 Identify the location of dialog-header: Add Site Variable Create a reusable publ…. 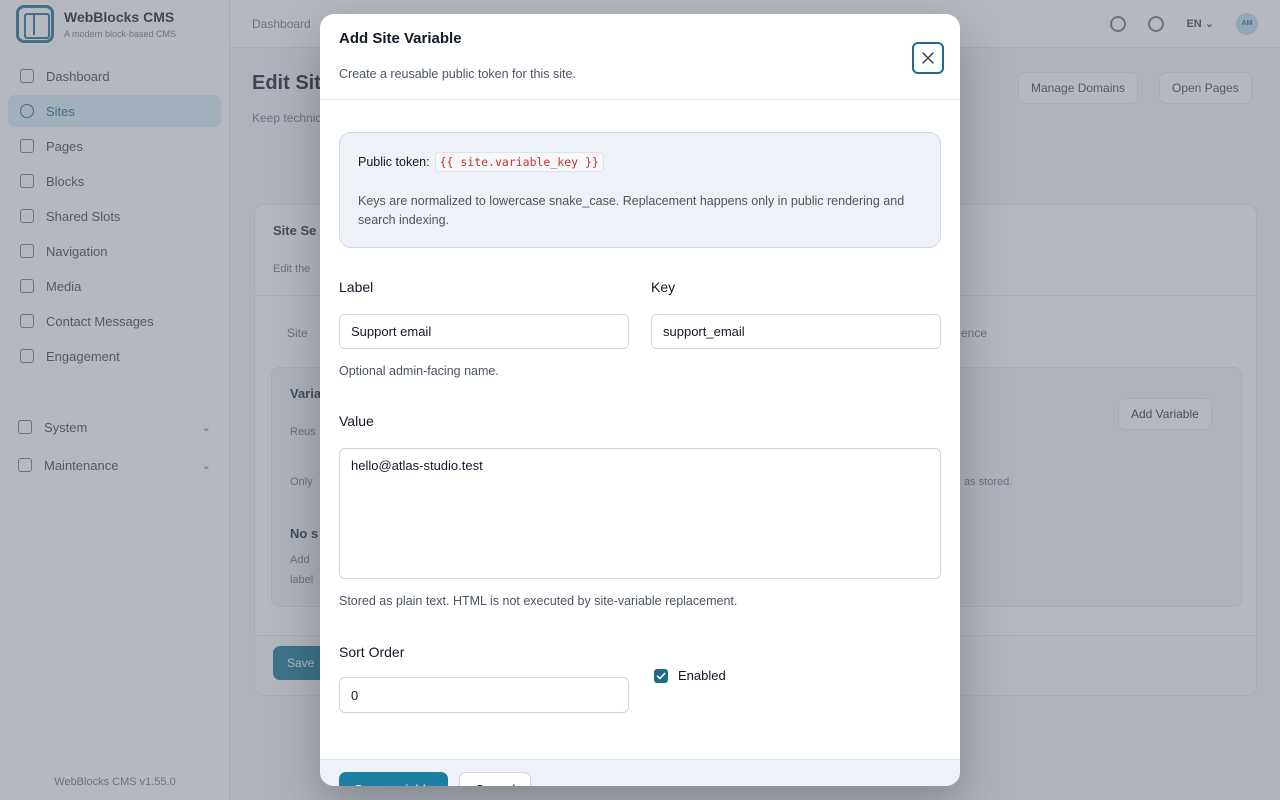
(640, 57).